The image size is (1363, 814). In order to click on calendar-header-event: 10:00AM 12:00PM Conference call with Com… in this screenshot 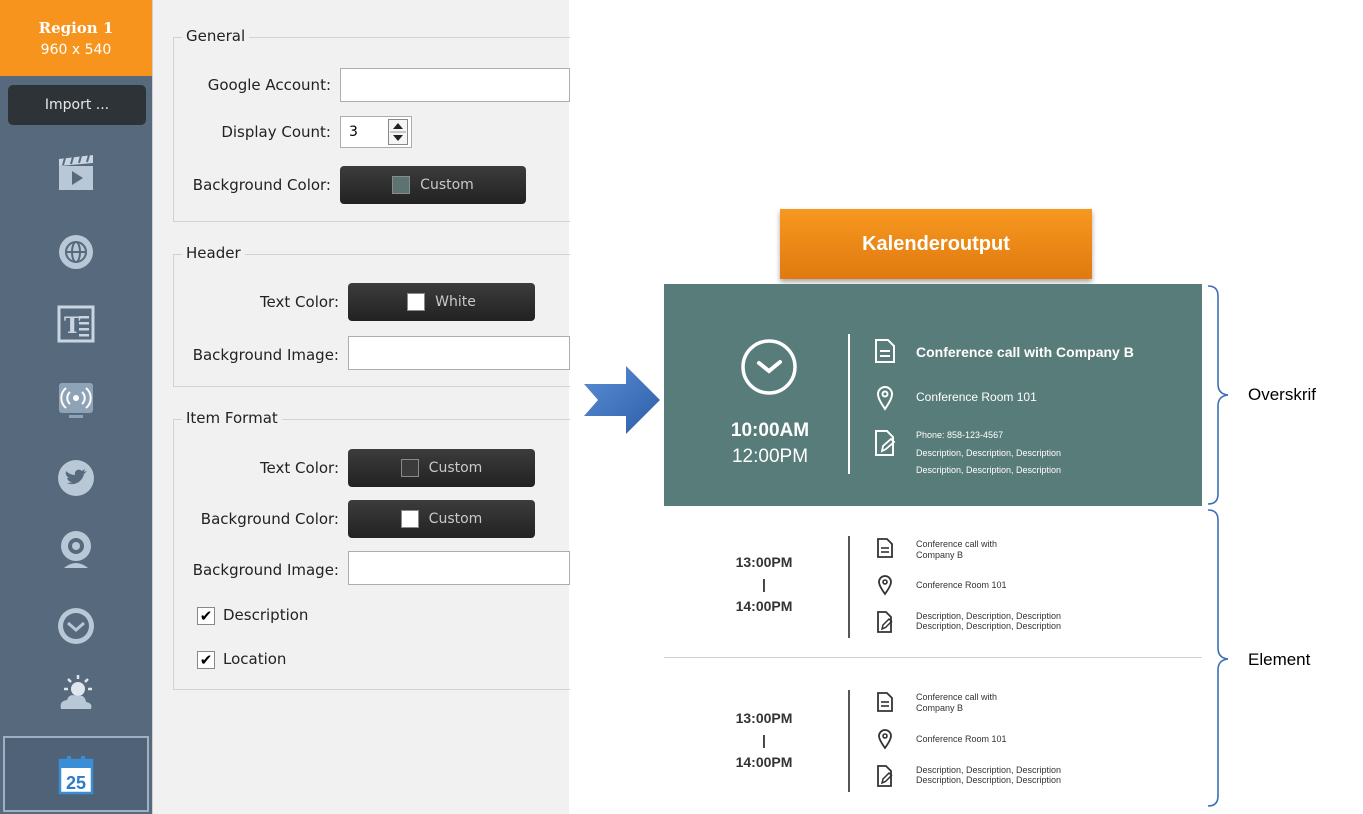, I will do `click(933, 395)`.